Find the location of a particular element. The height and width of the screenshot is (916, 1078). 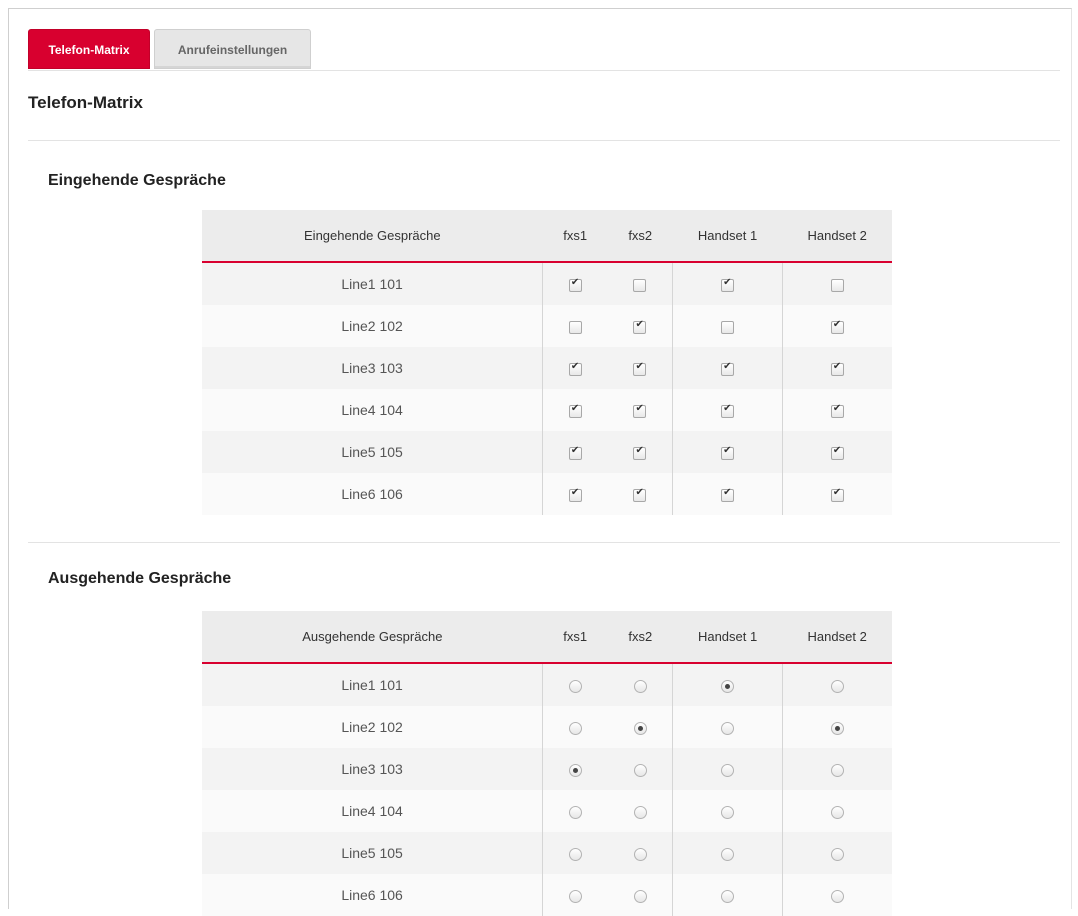

line-label: Line6 106 is located at coordinates (372, 494).